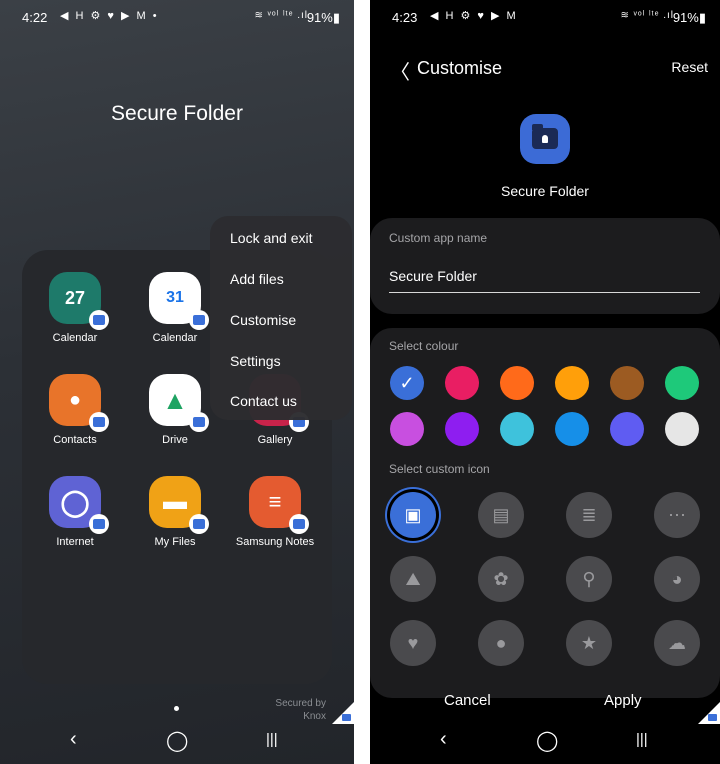  What do you see at coordinates (179, 403) in the screenshot?
I see `drive-icon: ▲` at bounding box center [179, 403].